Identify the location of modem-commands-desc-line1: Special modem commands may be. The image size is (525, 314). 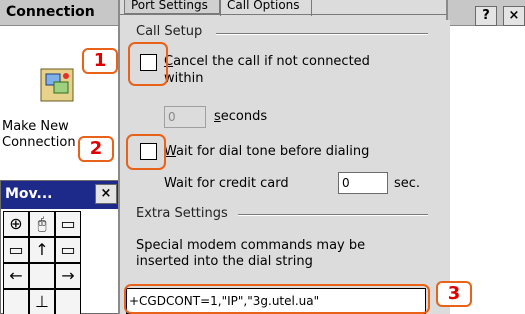
(251, 245).